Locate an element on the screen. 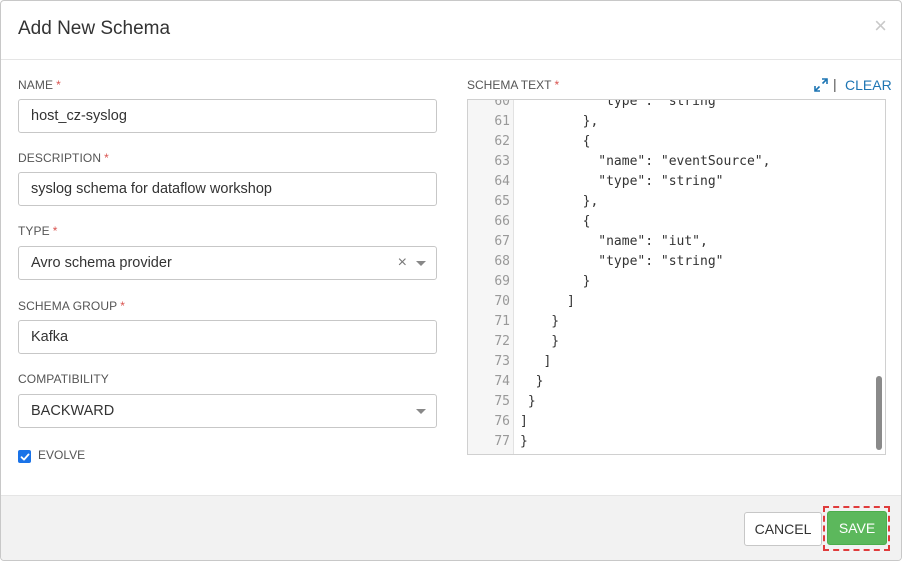 The height and width of the screenshot is (561, 902). description-label: DESCRIPTION * is located at coordinates (63, 158).